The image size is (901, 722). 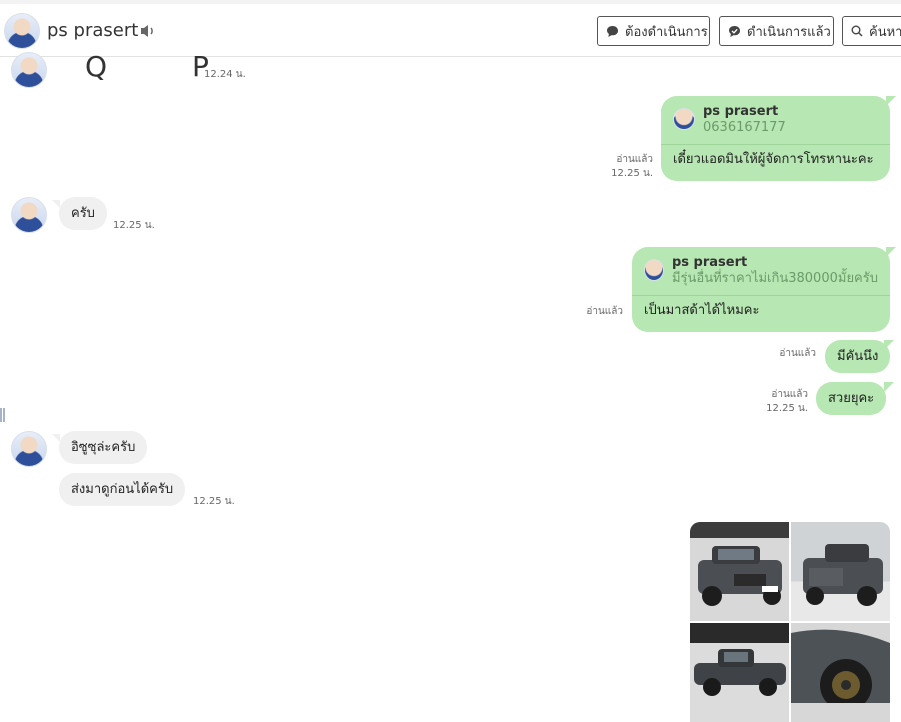 I want to click on outgoing-message: มีคันนึง, so click(x=858, y=356).